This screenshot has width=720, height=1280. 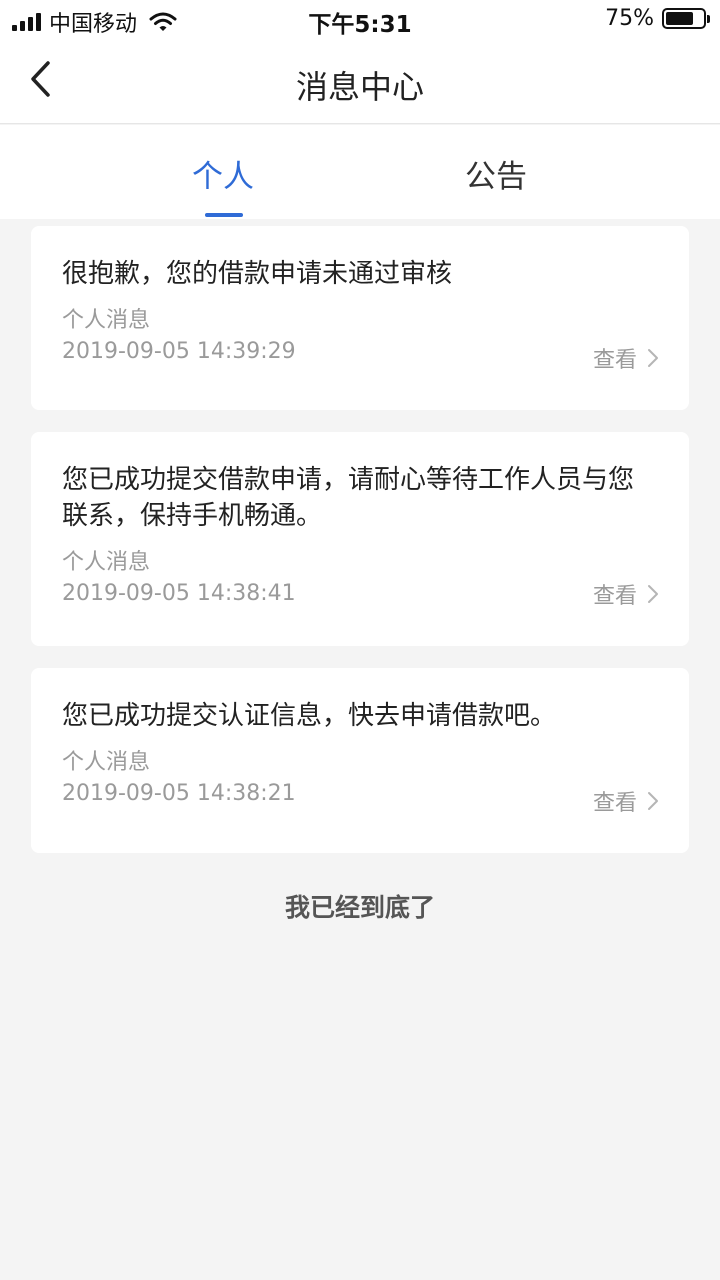 I want to click on message-time: 2019-09-05 14:39:29, so click(x=179, y=351).